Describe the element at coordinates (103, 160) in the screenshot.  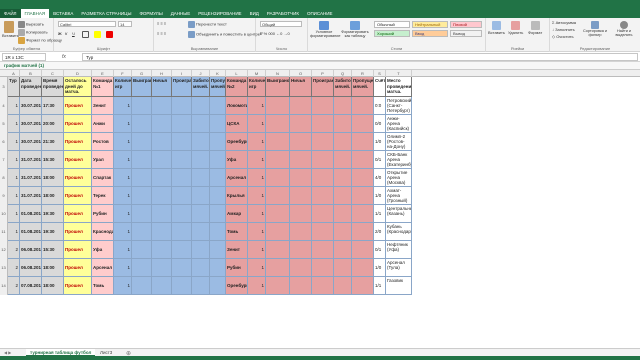
I see `table-cell: Урал` at that location.